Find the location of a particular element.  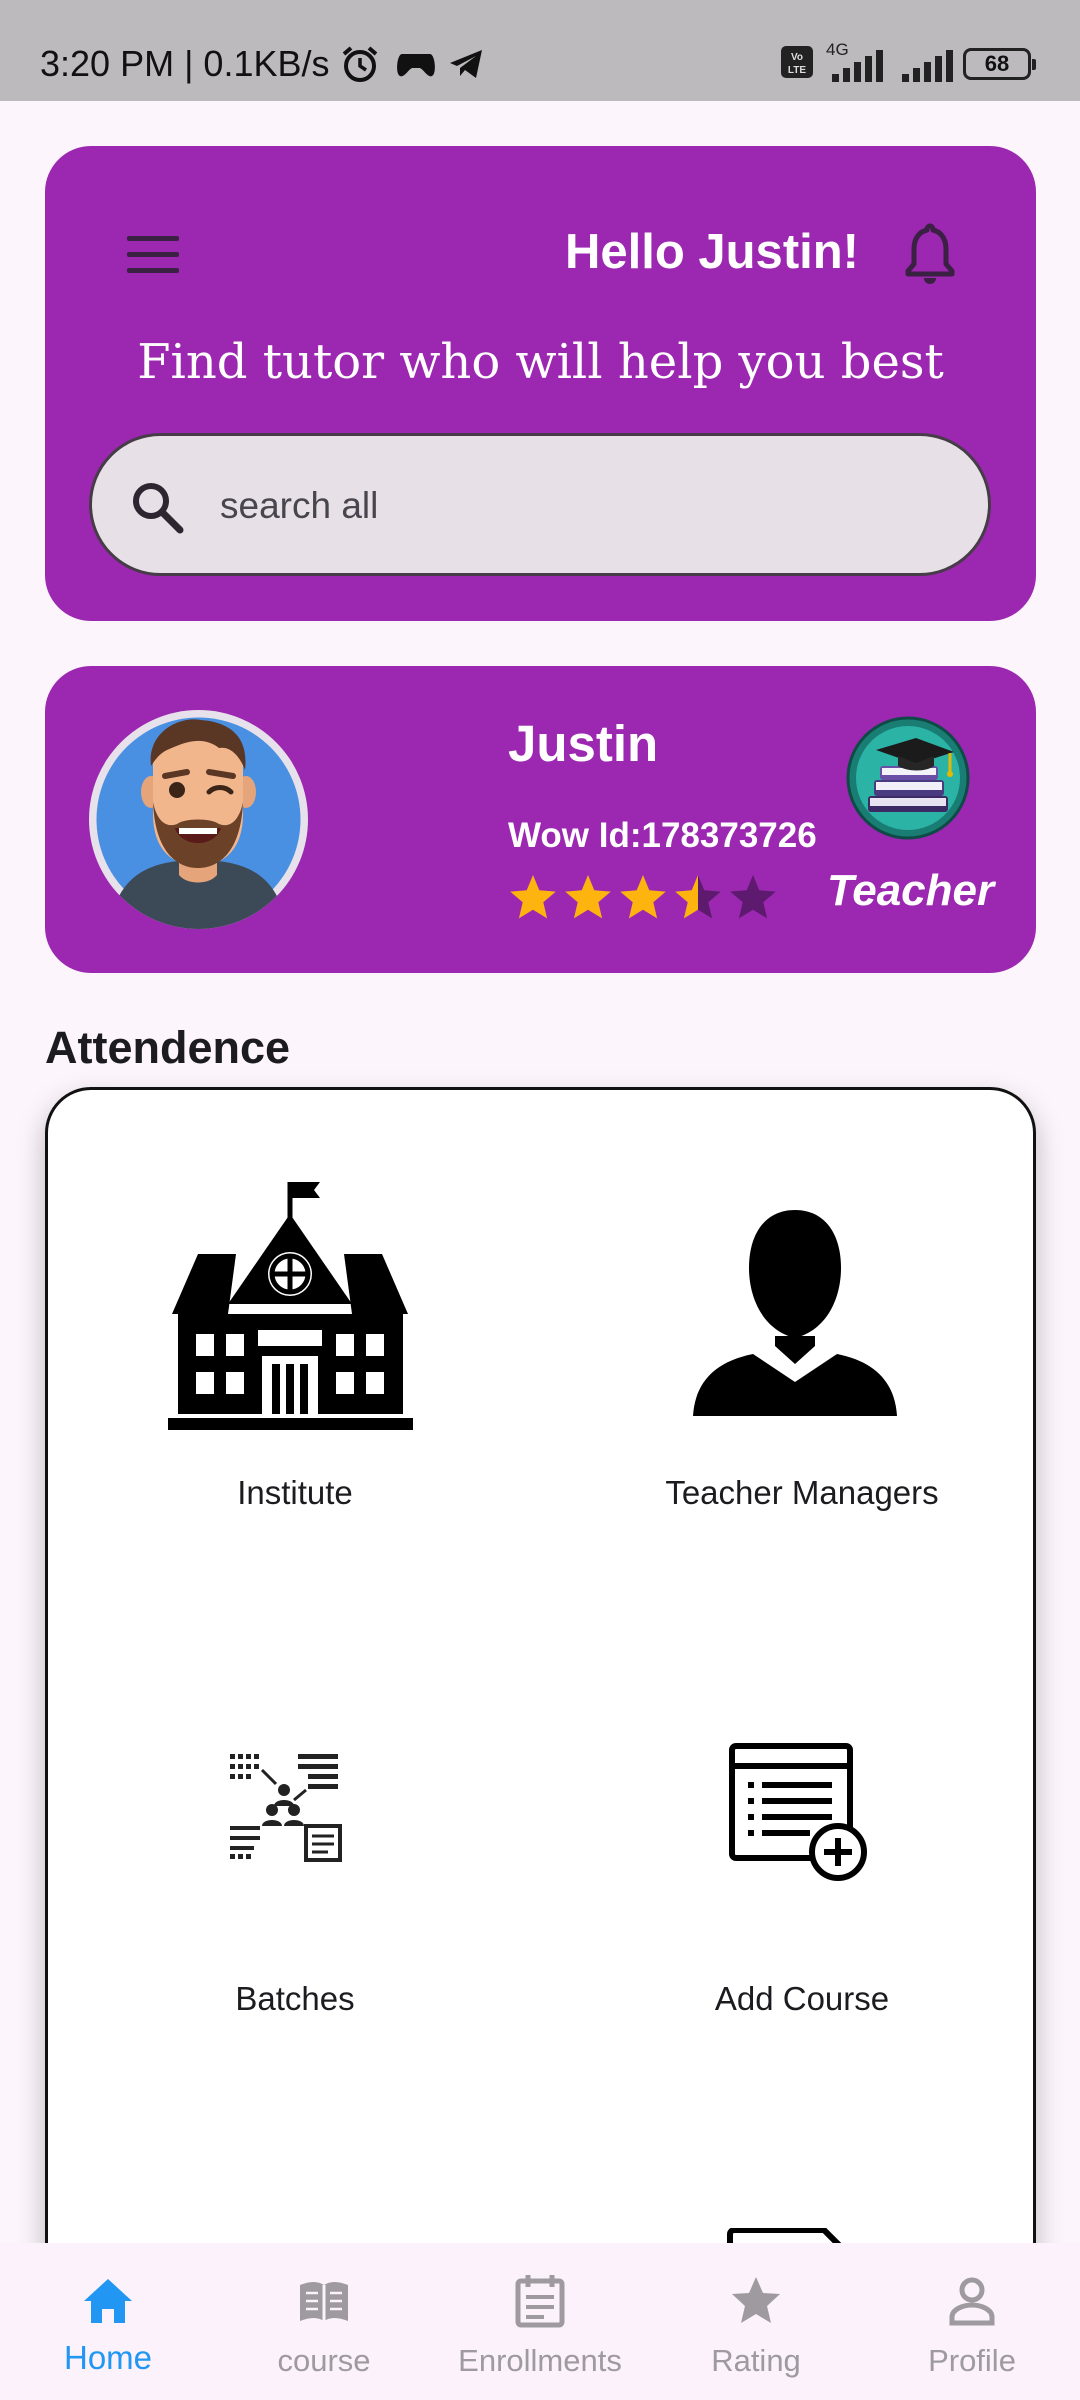

book-icon is located at coordinates (324, 2301).